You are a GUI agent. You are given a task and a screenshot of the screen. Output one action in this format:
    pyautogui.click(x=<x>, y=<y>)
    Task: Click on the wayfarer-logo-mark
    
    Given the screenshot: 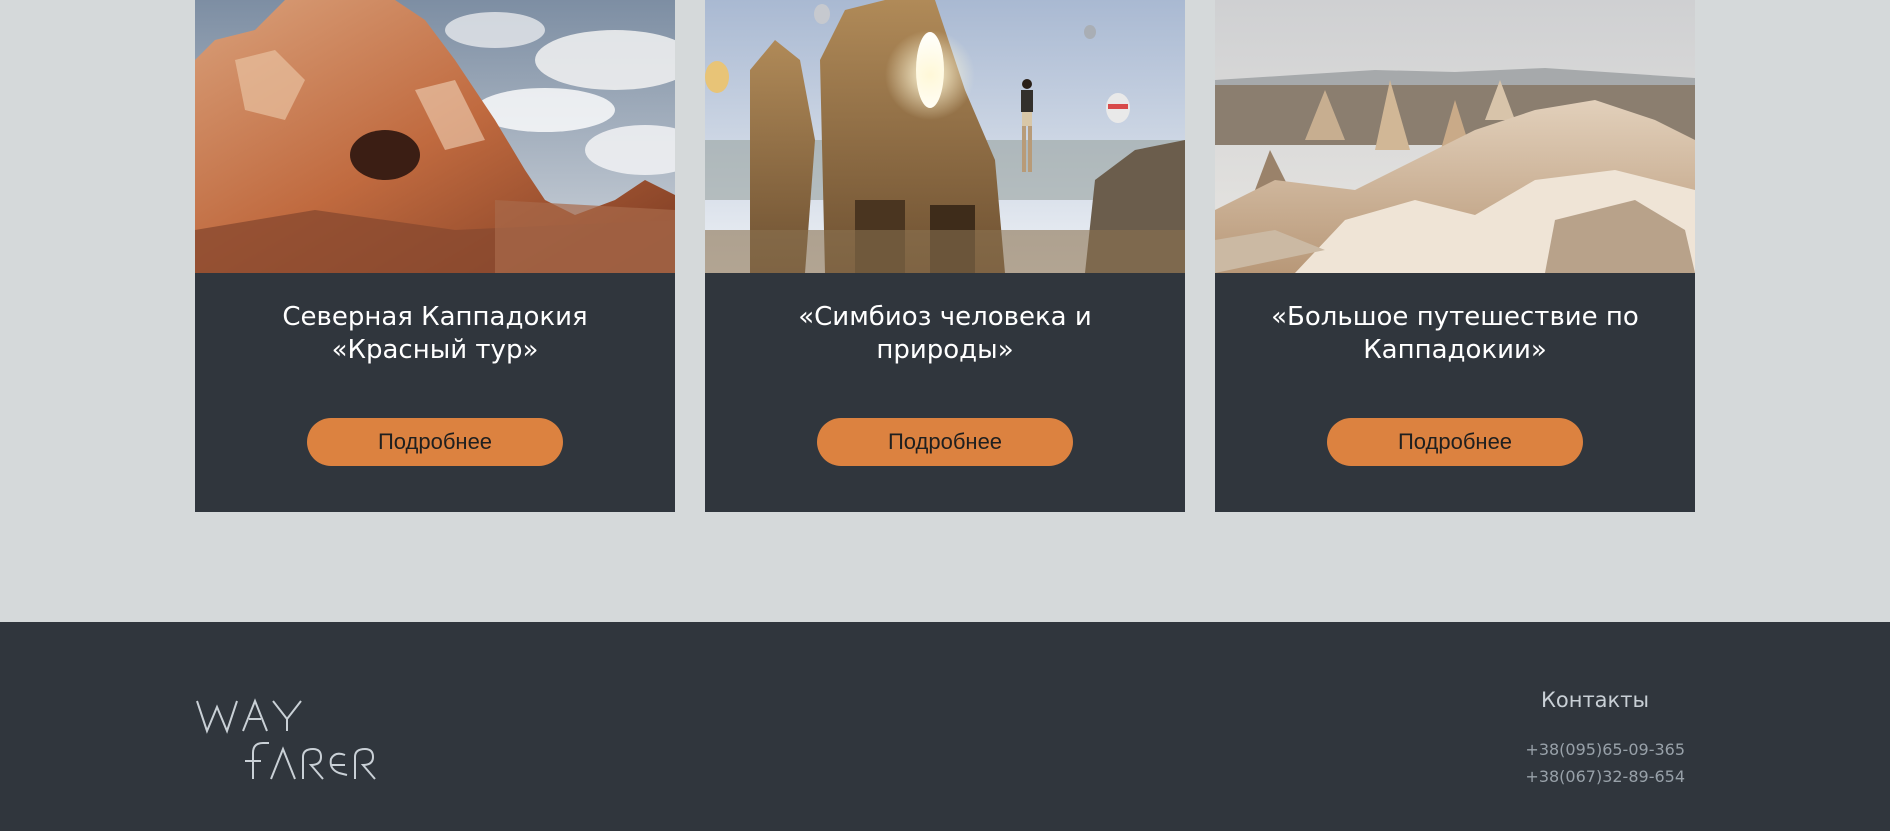 What is the action you would take?
    pyautogui.click(x=286, y=739)
    